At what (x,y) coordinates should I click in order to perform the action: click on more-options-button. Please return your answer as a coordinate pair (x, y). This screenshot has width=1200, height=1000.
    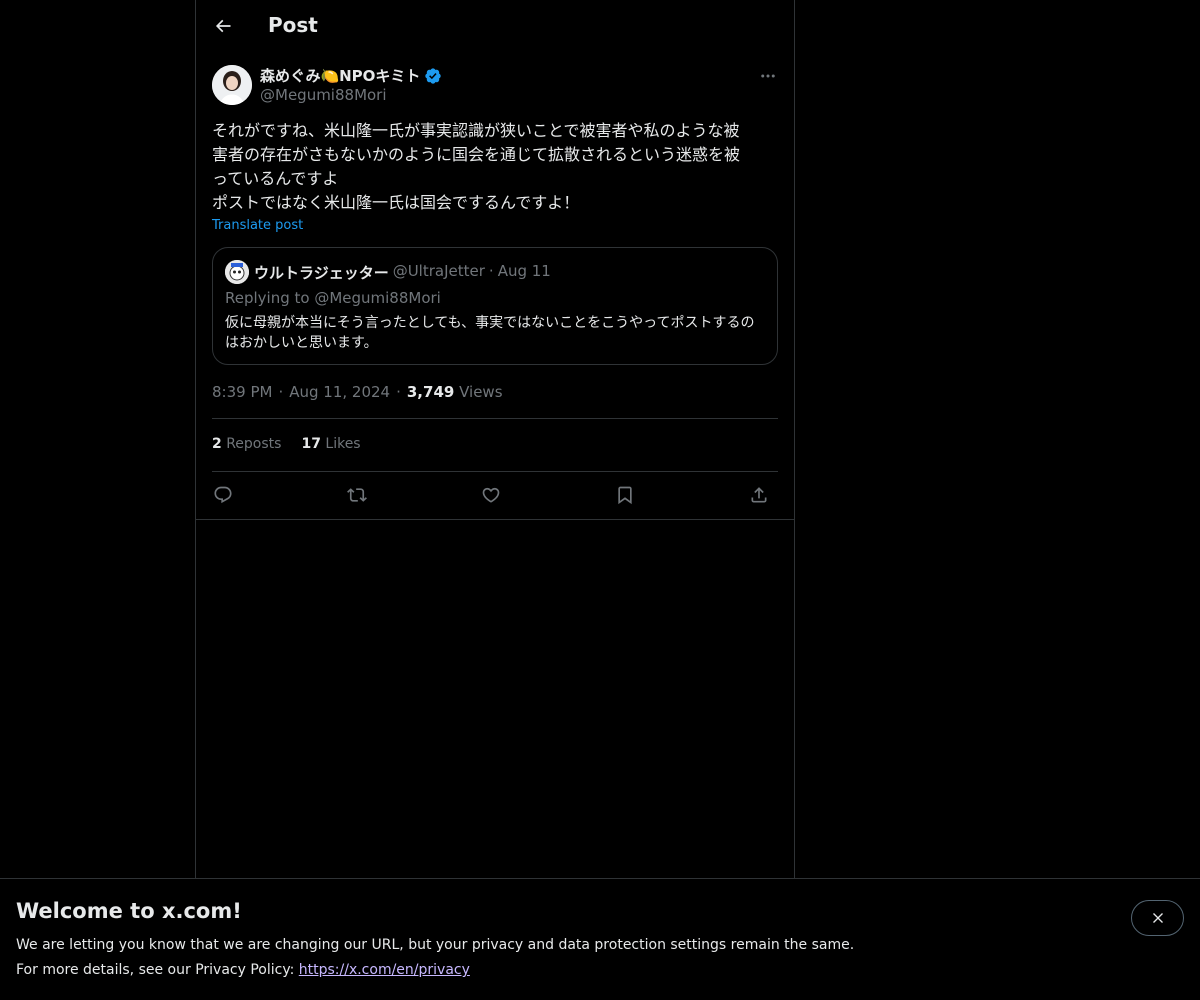
    Looking at the image, I should click on (768, 76).